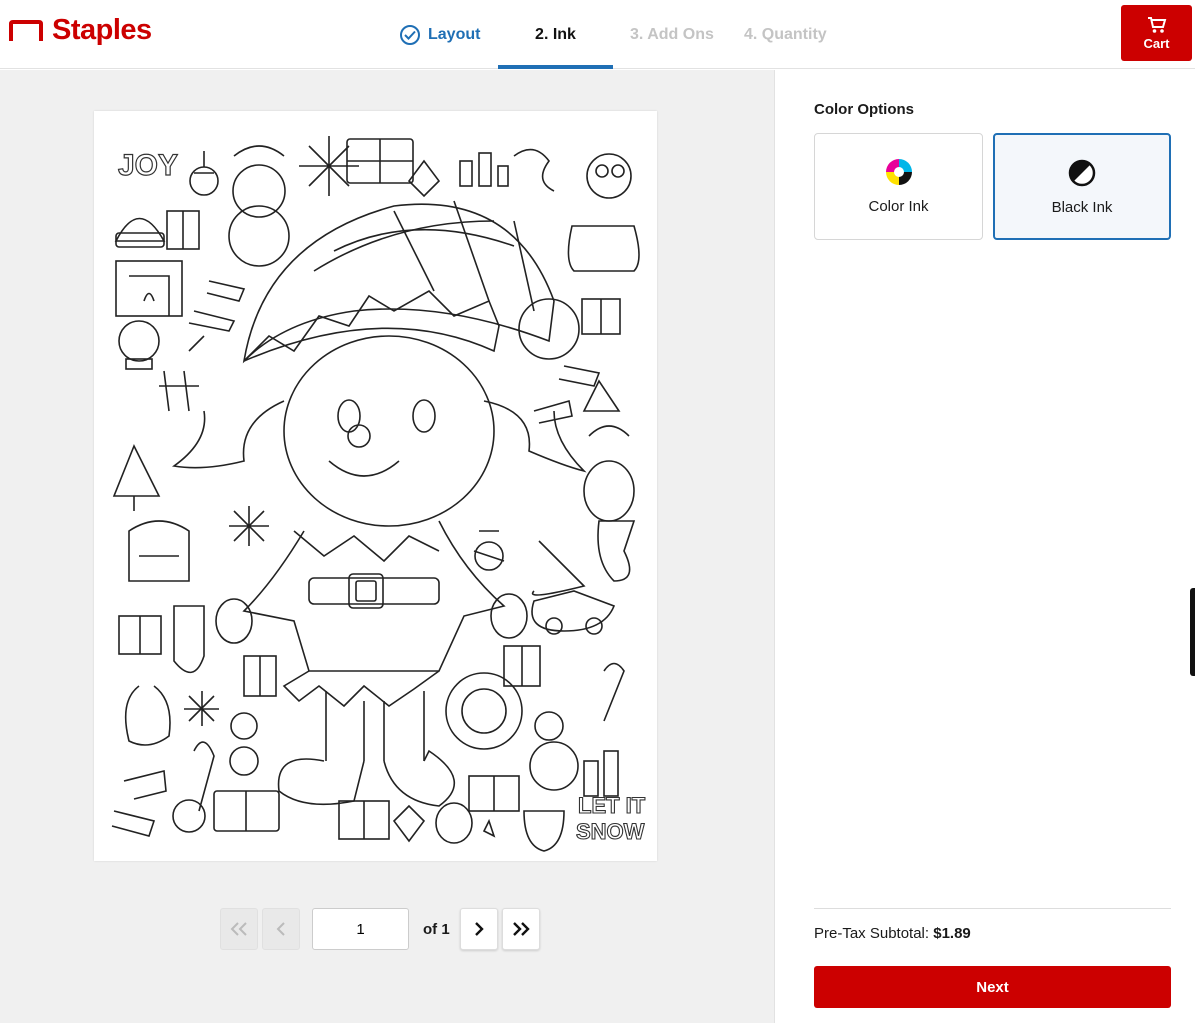  I want to click on subtotal-label: Pre-Tax Subtotal:, so click(872, 933).